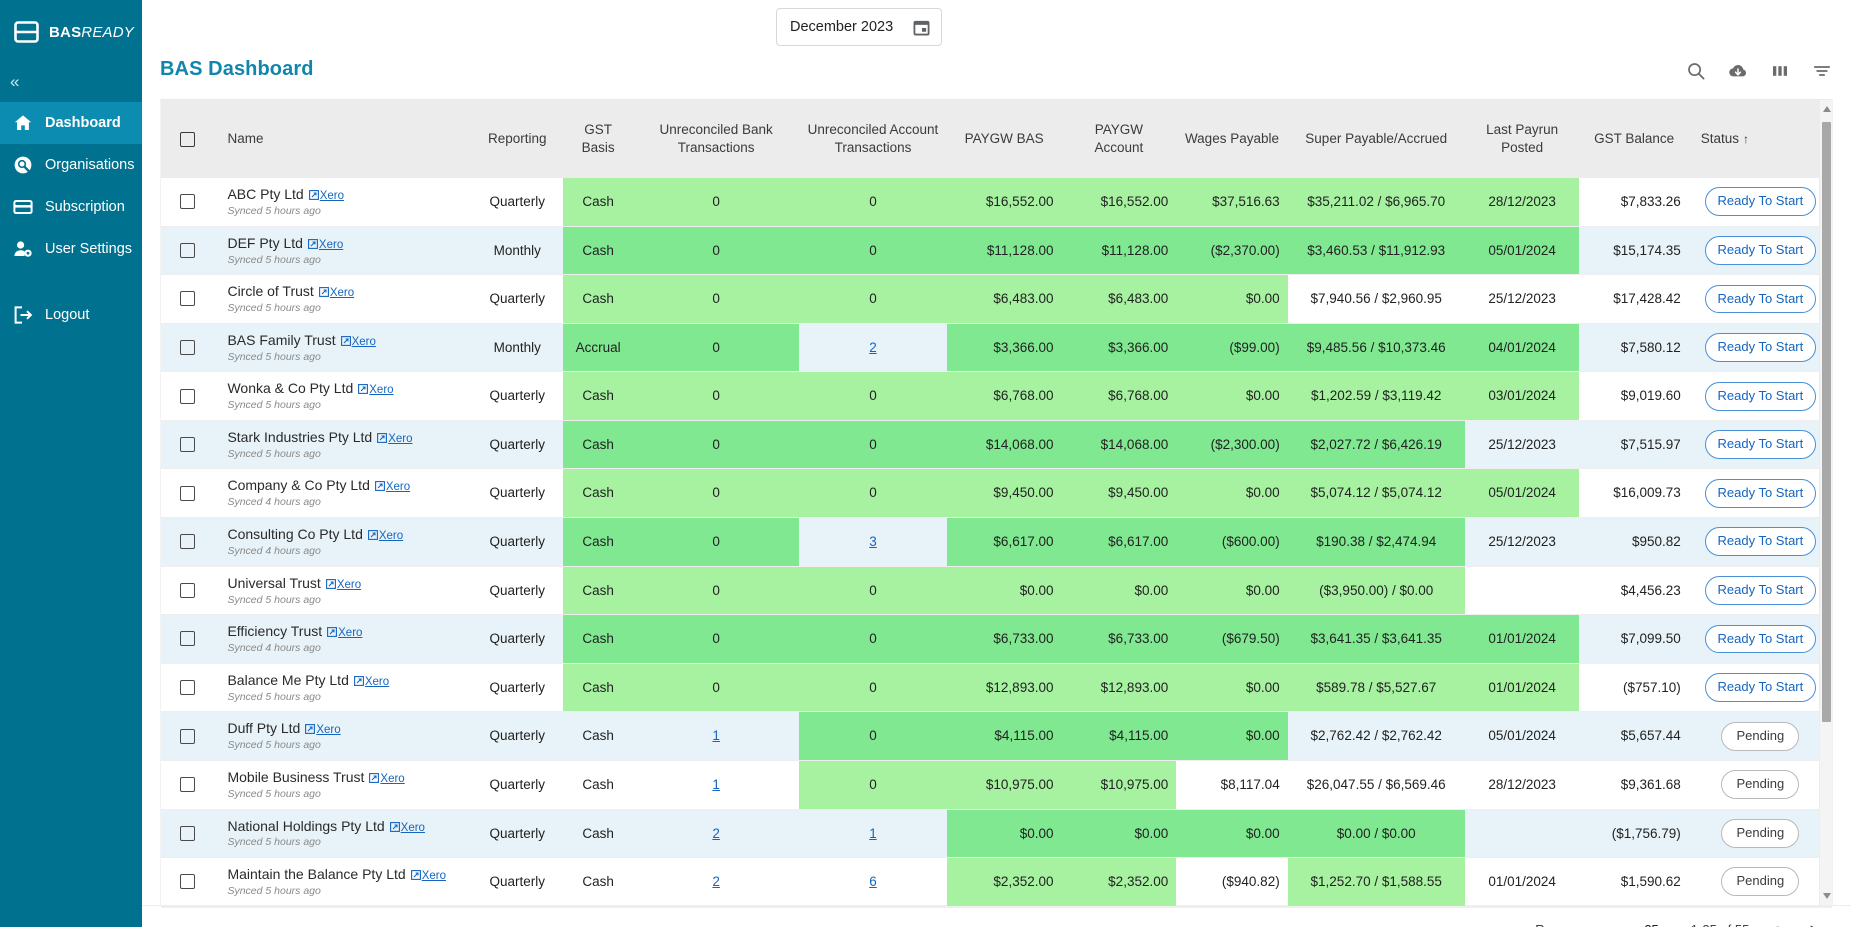 This screenshot has width=1851, height=927. Describe the element at coordinates (71, 249) in the screenshot. I see `sidebar-item-user-settings: User Settings` at that location.